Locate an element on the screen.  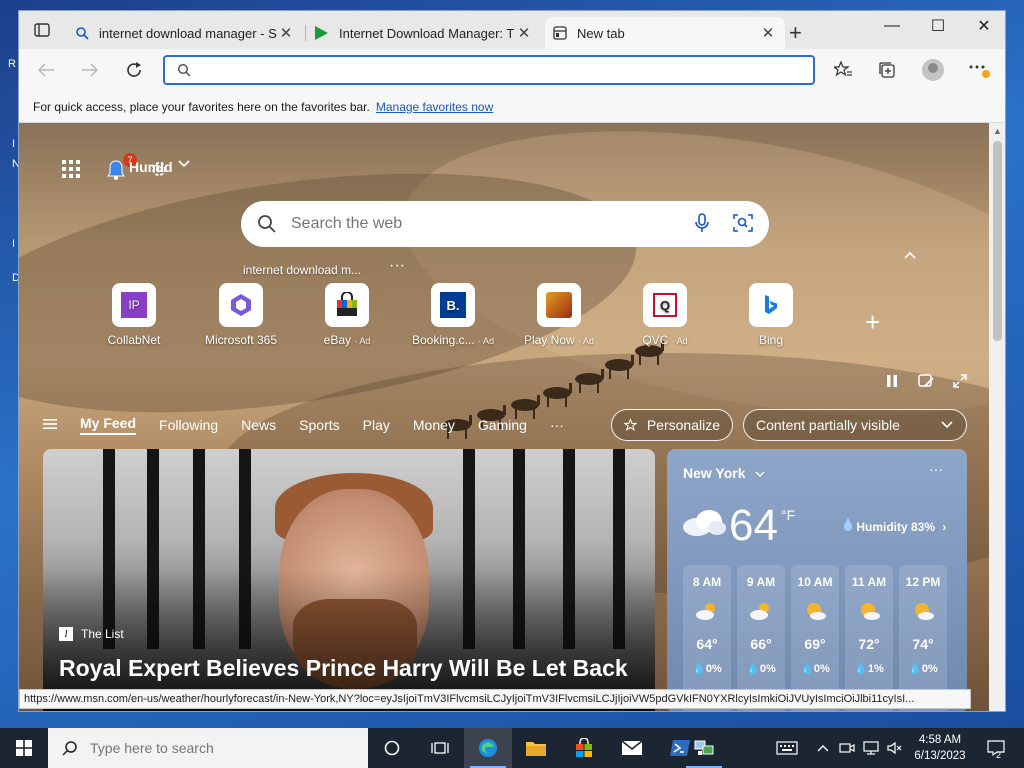
tray-overflow-button is located at coordinates (823, 748).